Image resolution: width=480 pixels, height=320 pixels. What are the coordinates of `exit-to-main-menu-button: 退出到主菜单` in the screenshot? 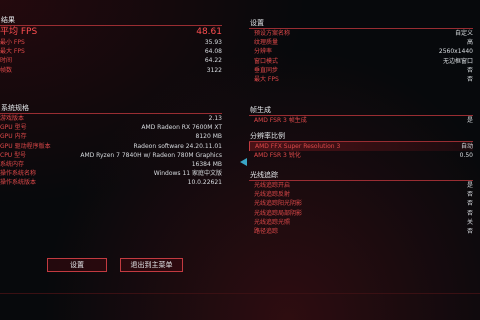 It's located at (151, 265).